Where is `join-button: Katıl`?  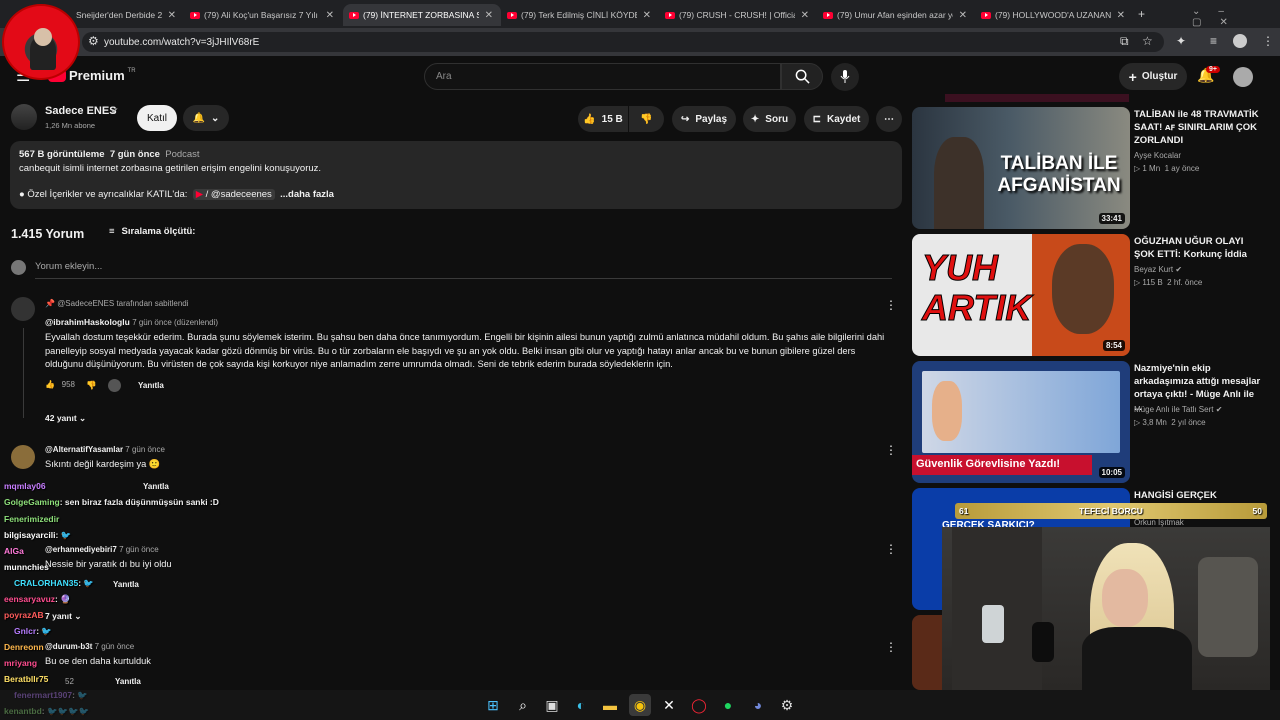 join-button: Katıl is located at coordinates (157, 118).